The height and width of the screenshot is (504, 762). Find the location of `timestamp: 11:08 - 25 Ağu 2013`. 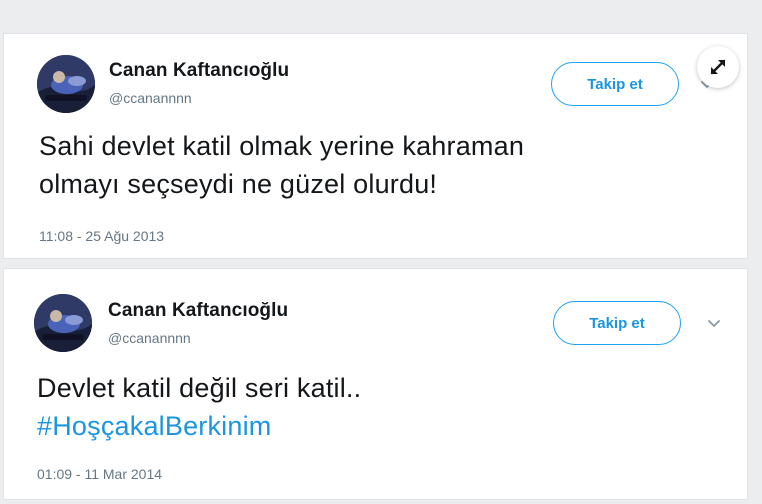

timestamp: 11:08 - 25 Ağu 2013 is located at coordinates (101, 236).